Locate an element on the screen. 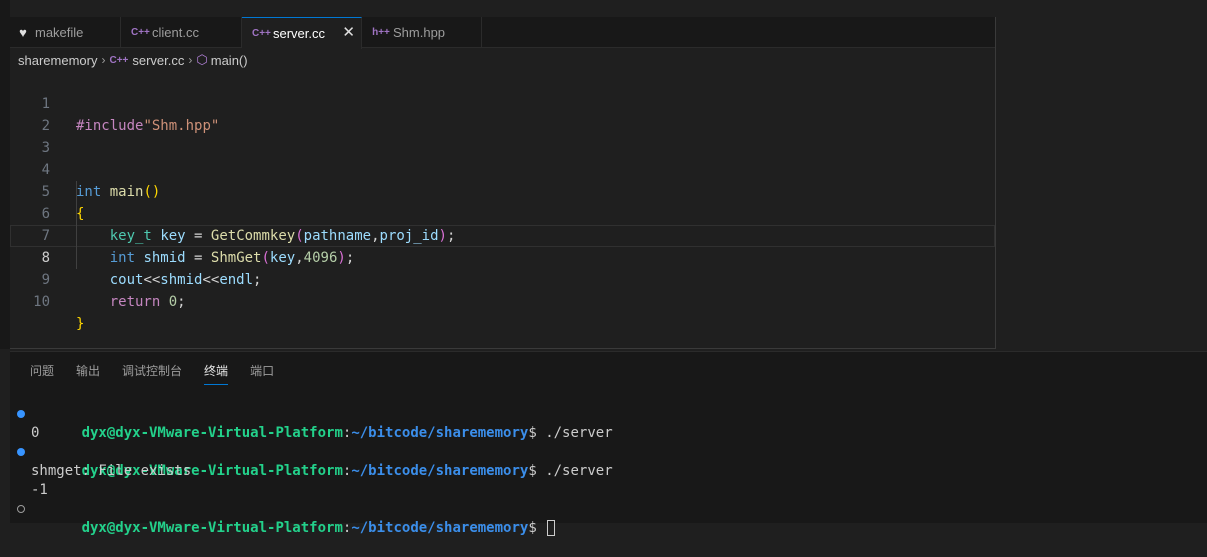  method-cube-icon: ⬡ is located at coordinates (202, 59).